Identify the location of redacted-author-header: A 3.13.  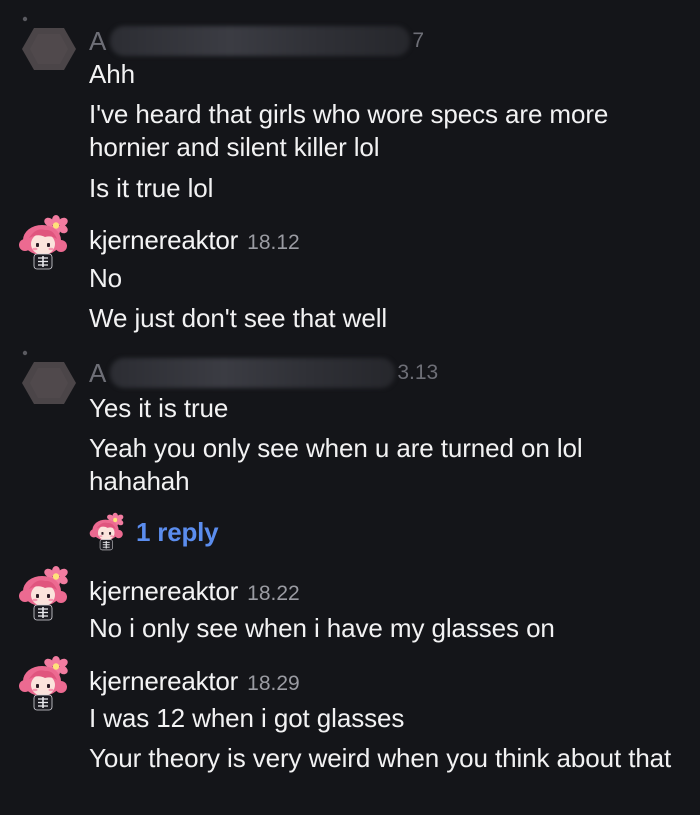
(263, 373).